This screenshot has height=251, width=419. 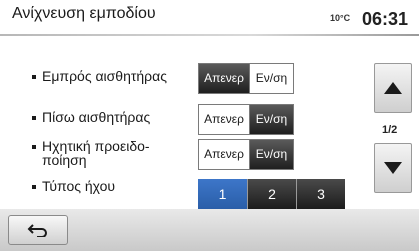 I want to click on tone-type-selector: 1 2 3, so click(x=271, y=194).